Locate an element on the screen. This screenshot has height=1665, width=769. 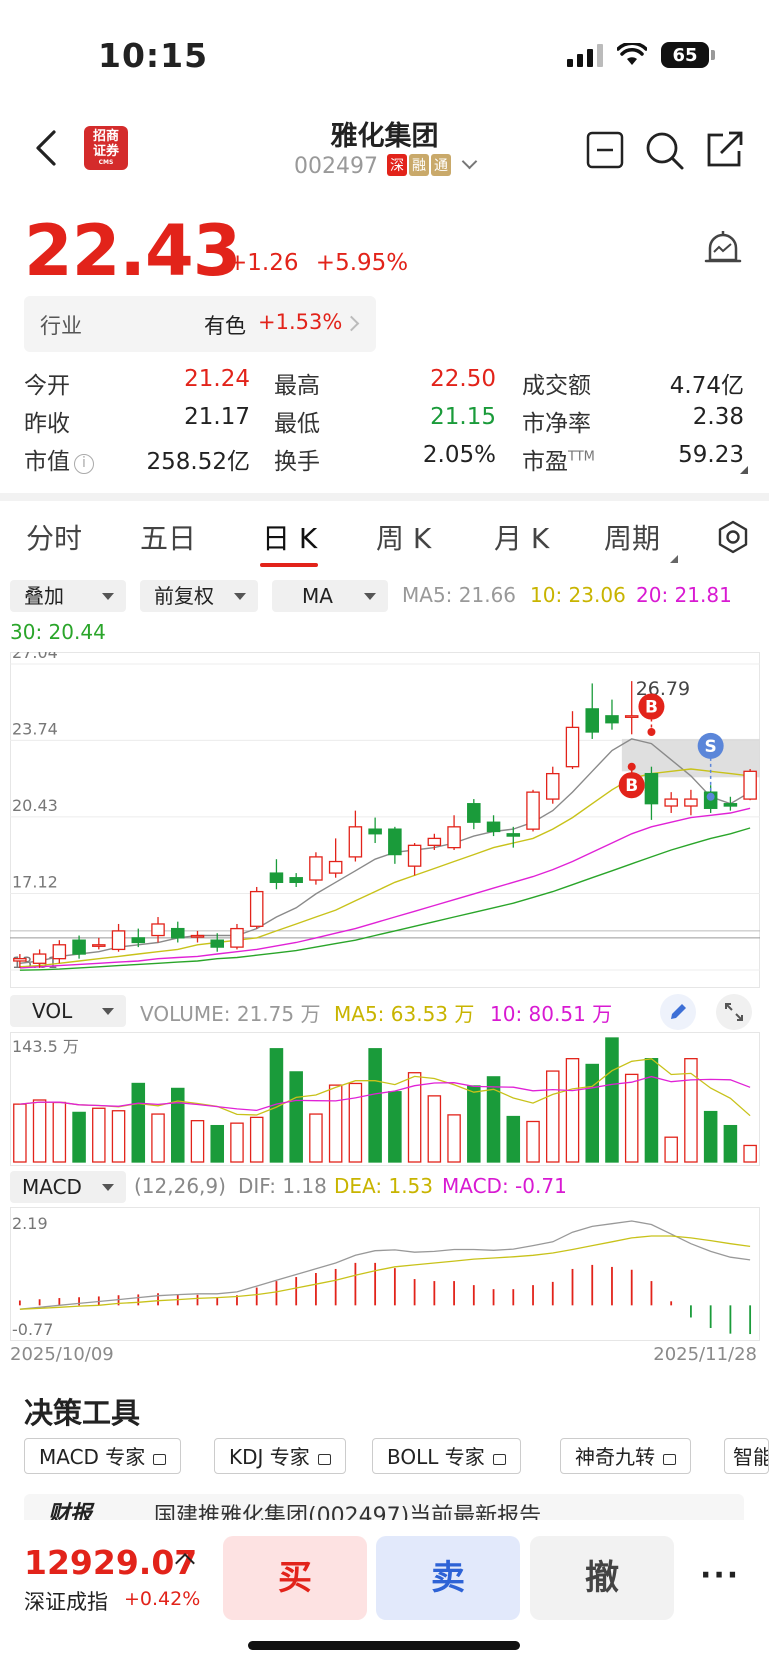
market-tags: 深融通 is located at coordinates (418, 166).